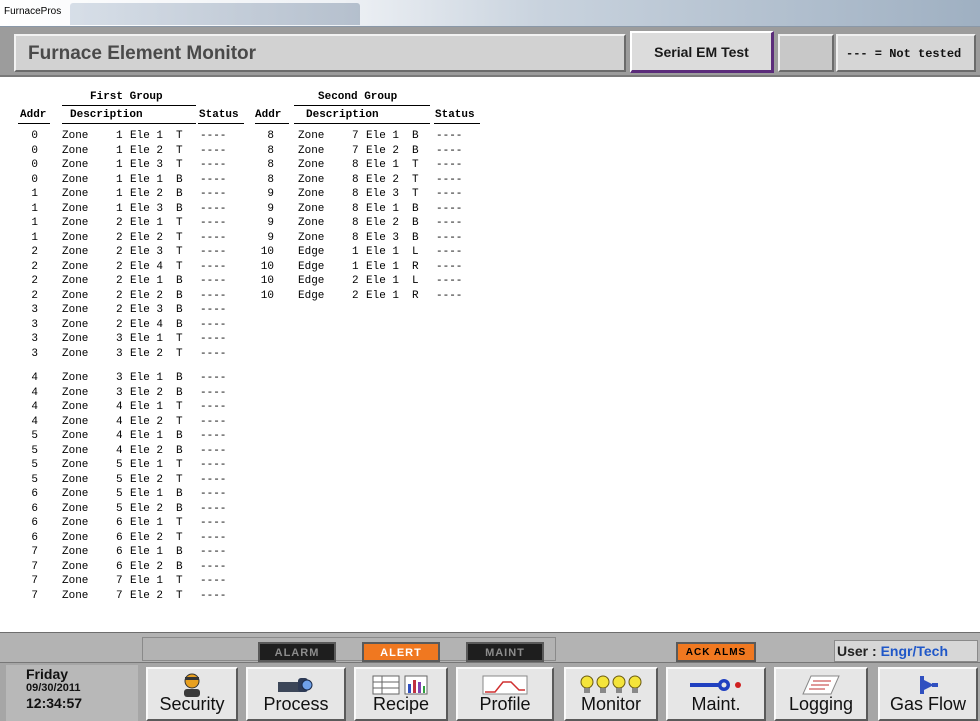 This screenshot has height=721, width=980. What do you see at coordinates (34, 450) in the screenshot?
I see `cell-addr: 5` at bounding box center [34, 450].